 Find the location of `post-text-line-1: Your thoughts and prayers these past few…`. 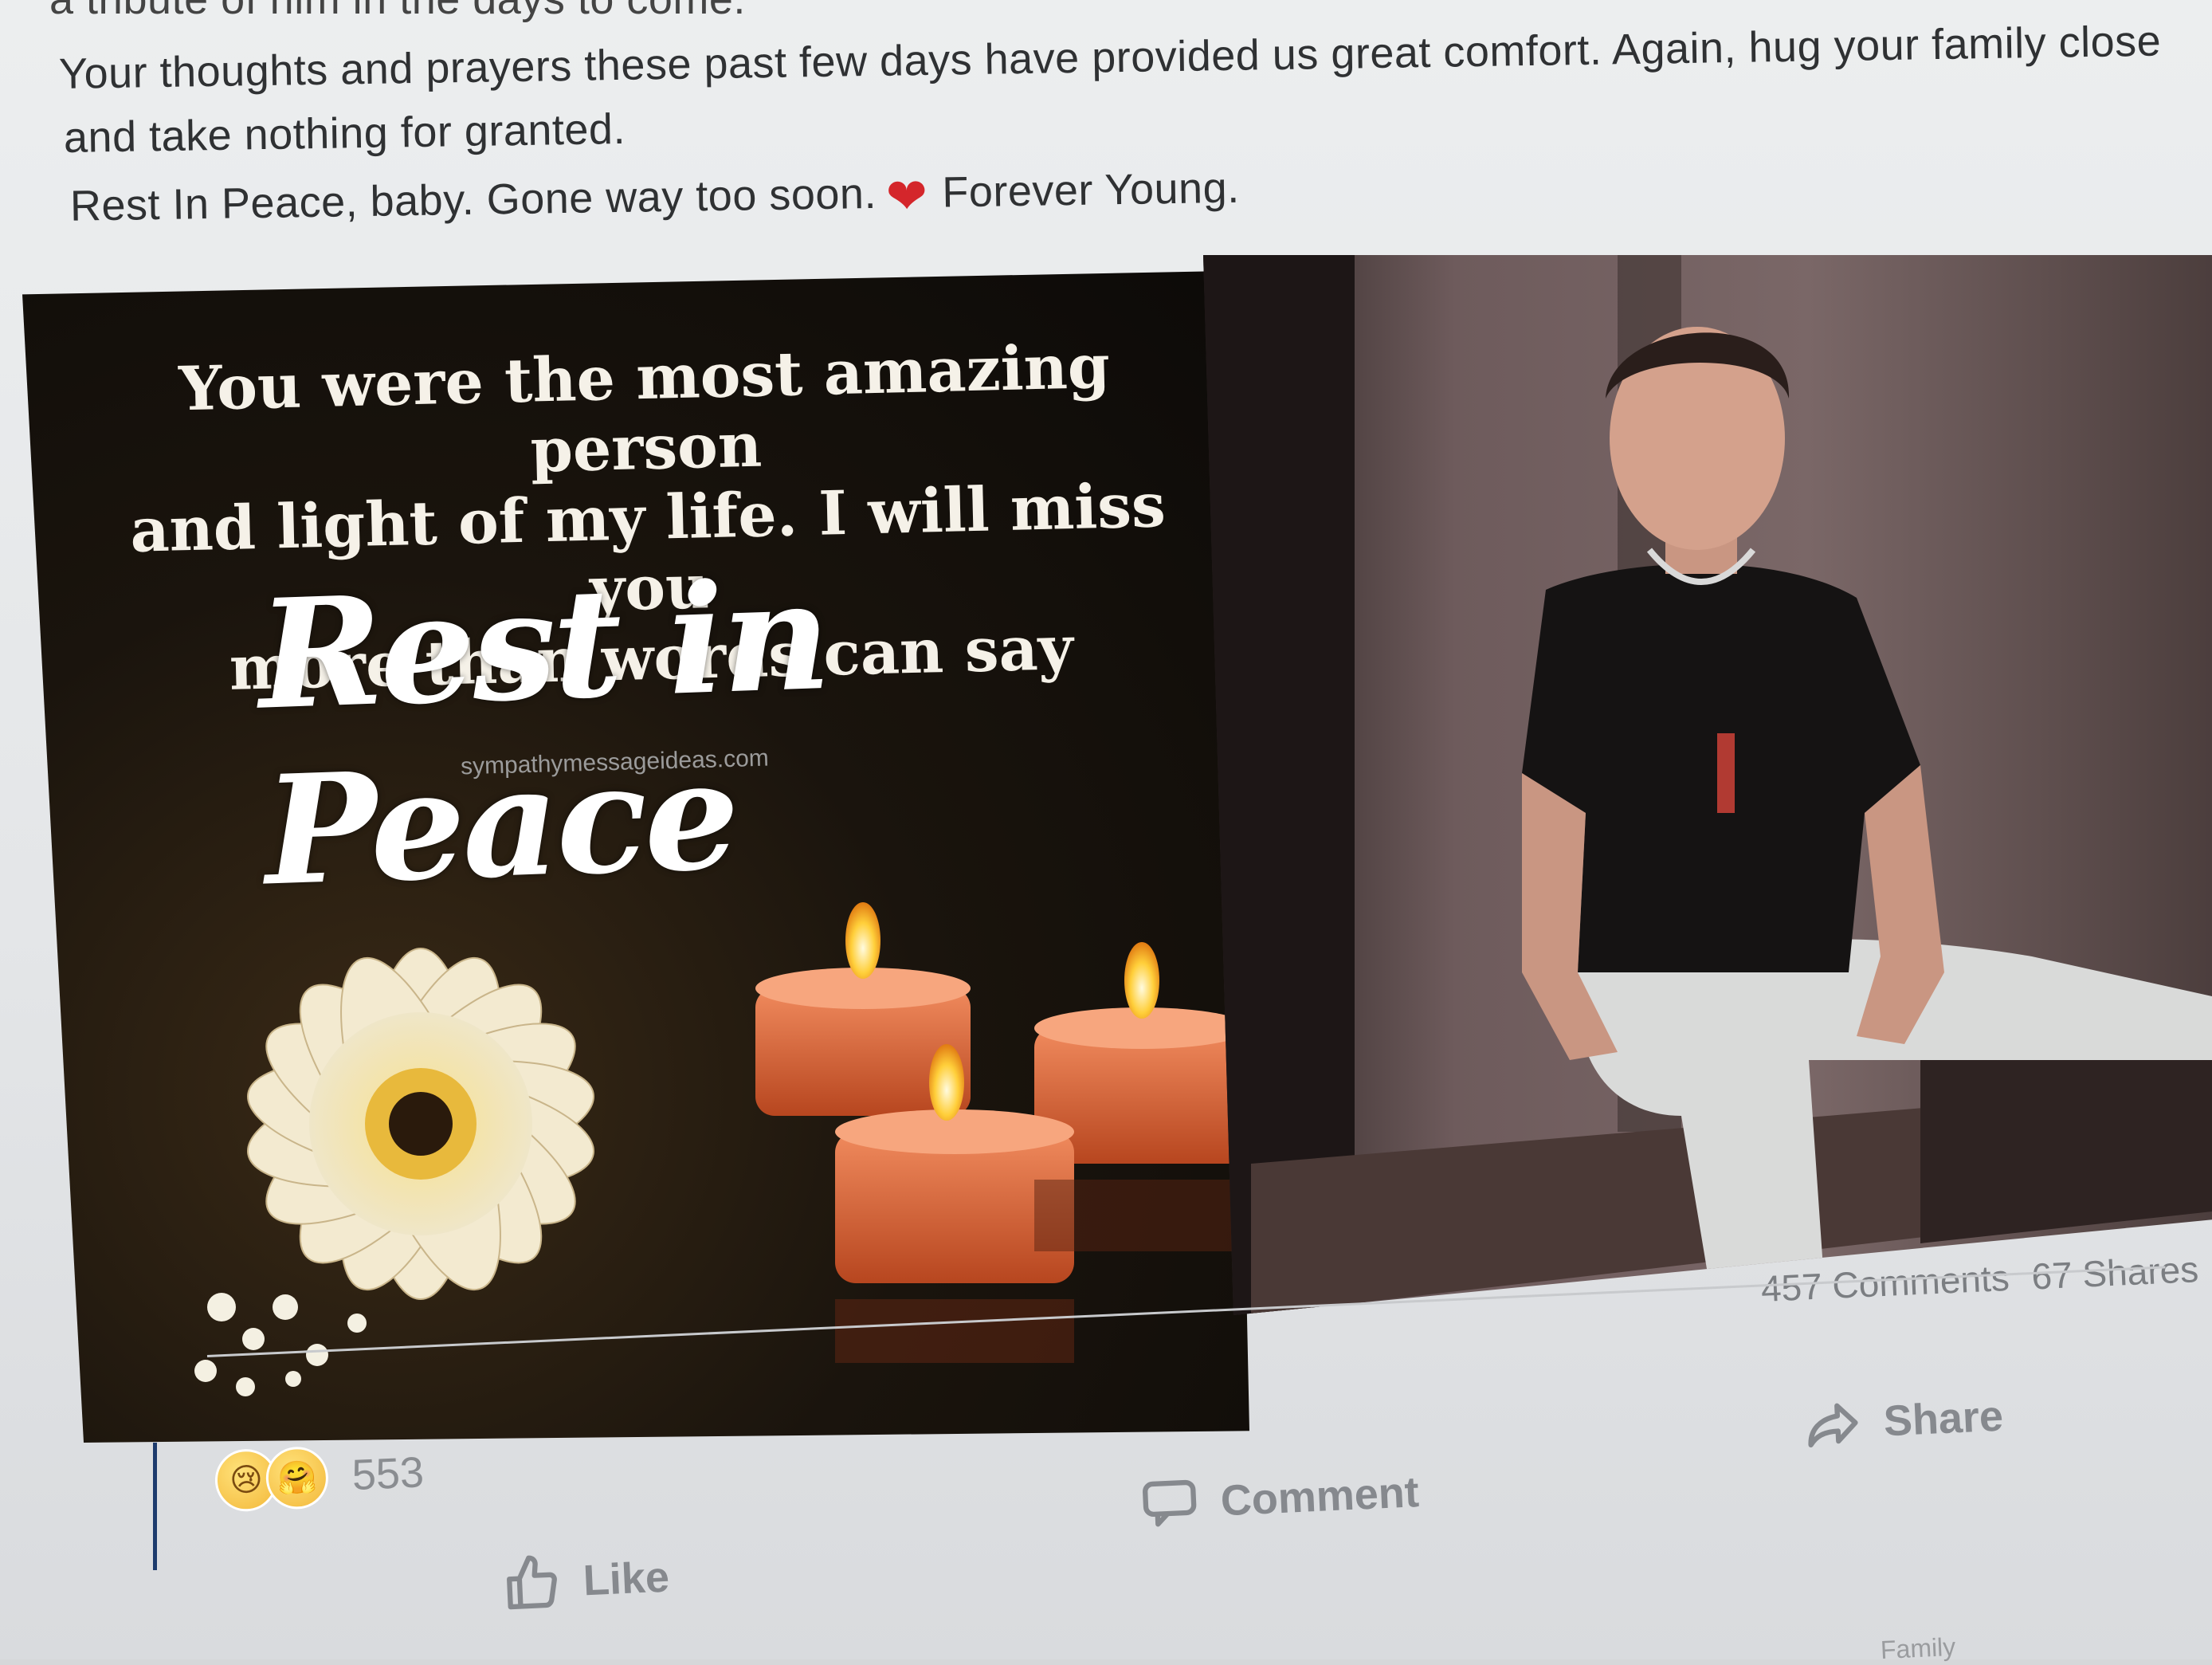

post-text-line-1: Your thoughts and prayers these past few… is located at coordinates (1110, 57).